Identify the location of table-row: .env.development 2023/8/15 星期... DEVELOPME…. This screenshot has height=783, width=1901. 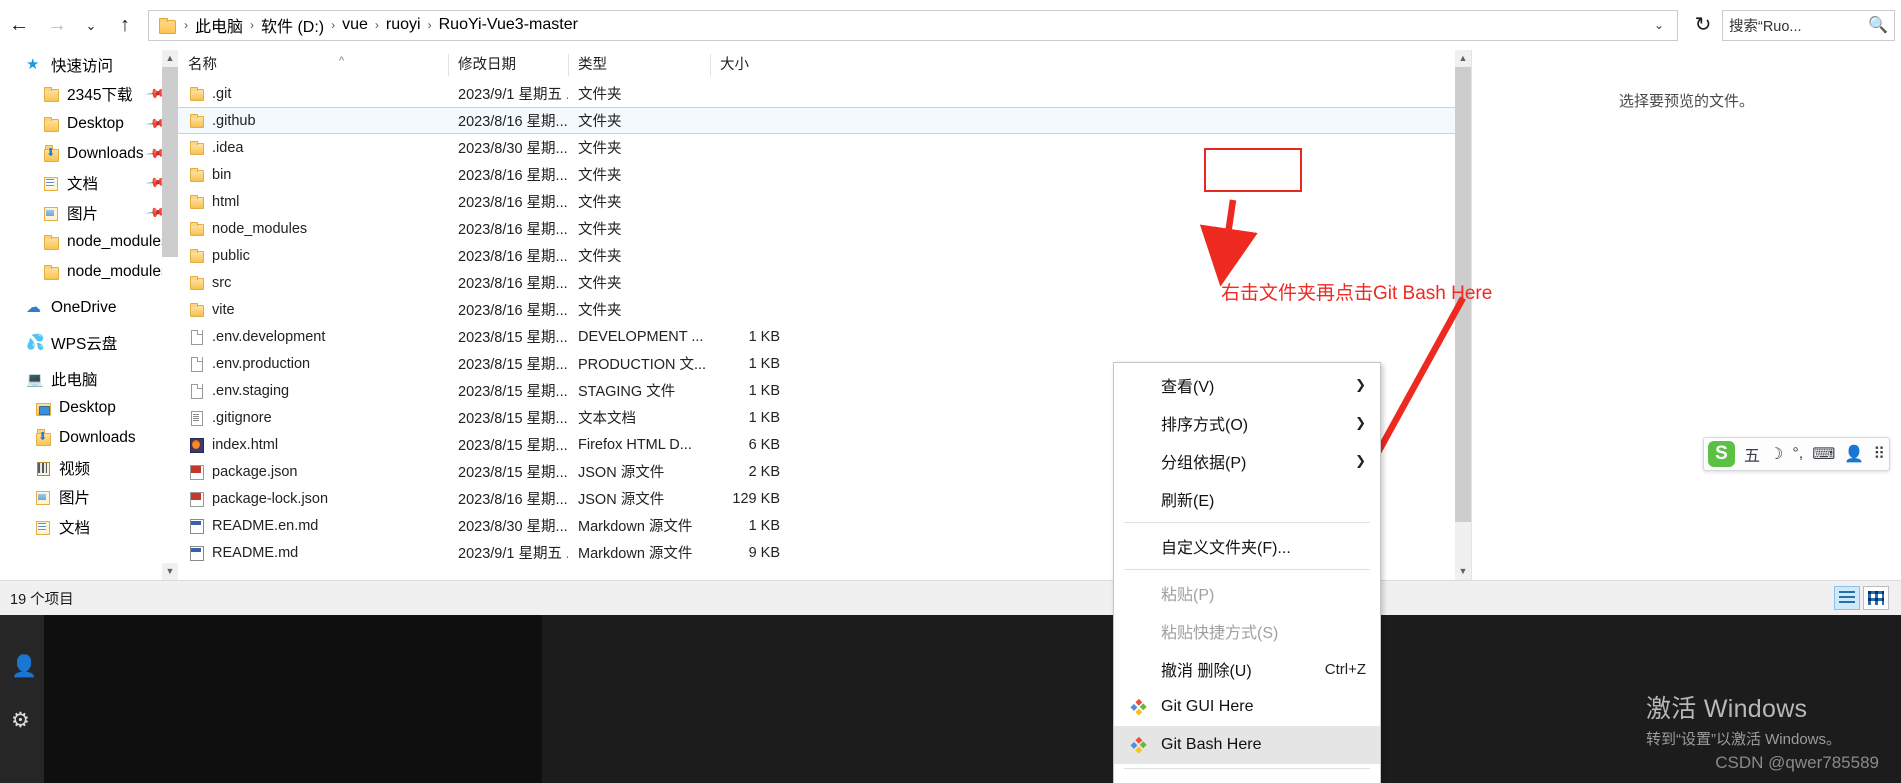
(824, 336).